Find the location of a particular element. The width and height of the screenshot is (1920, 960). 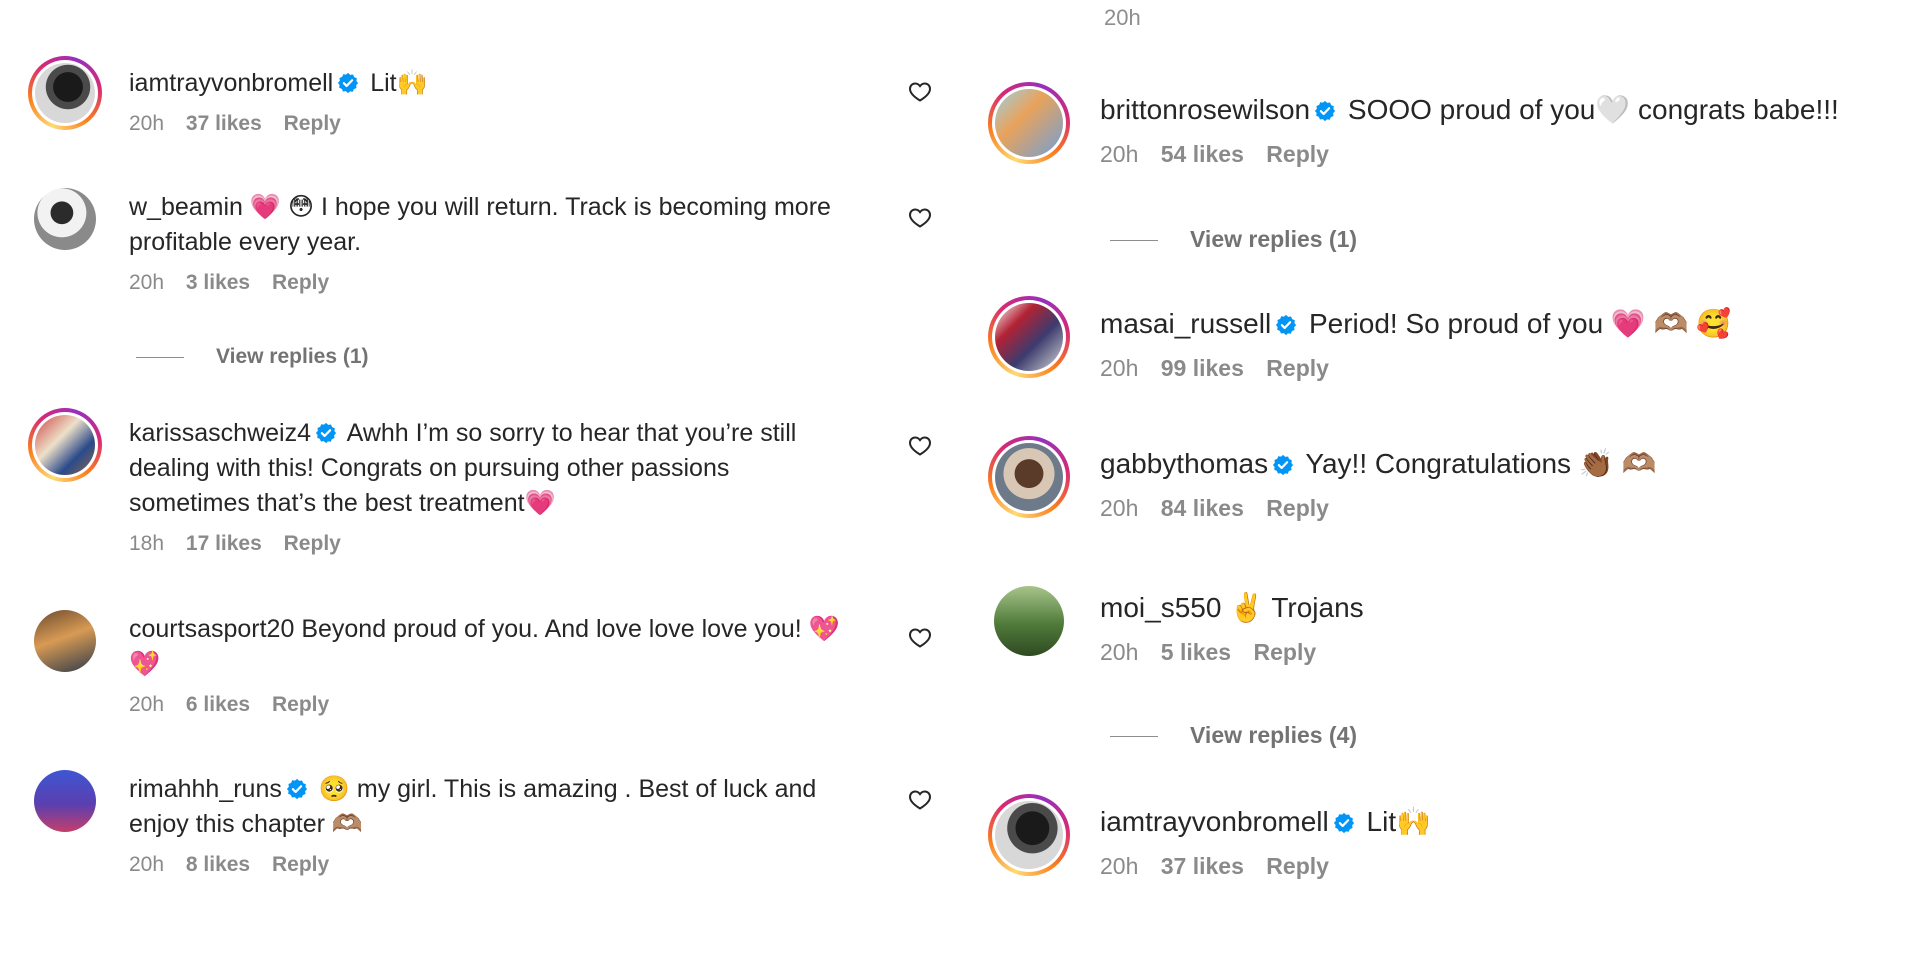

comment-username: rimahhh_runs is located at coordinates (205, 789).